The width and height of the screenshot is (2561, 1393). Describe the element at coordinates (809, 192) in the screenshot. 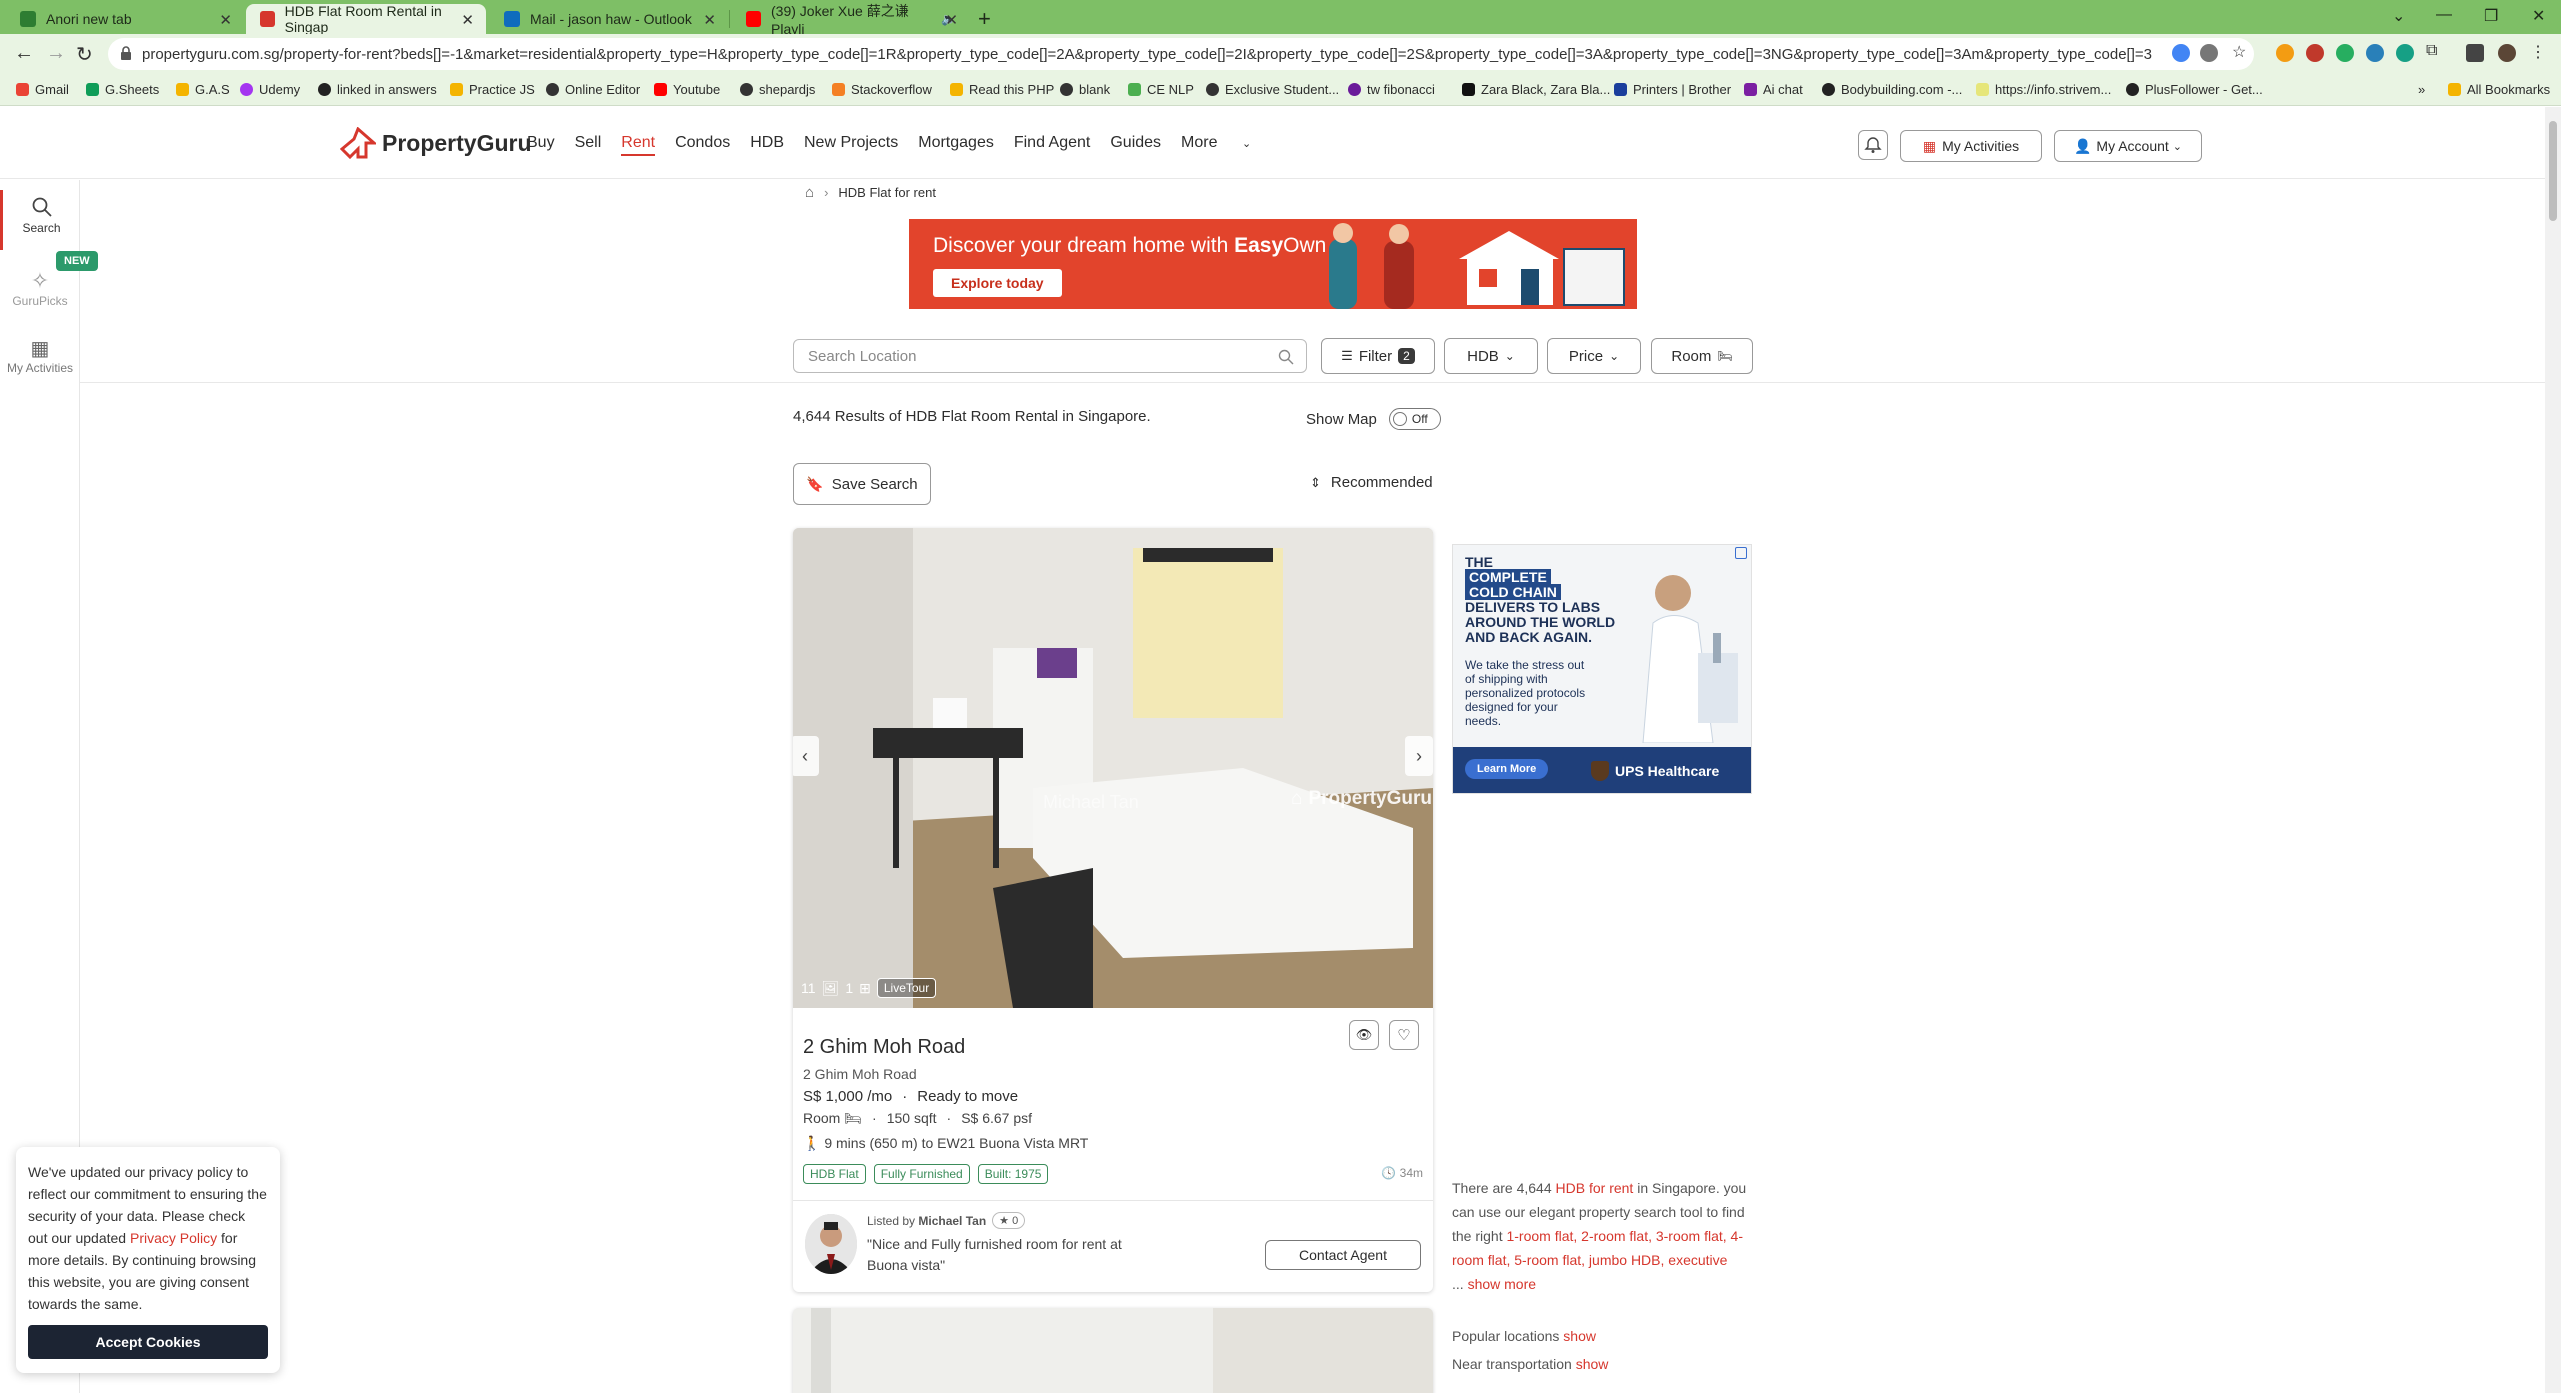

I see `home-icon: ⌂` at that location.